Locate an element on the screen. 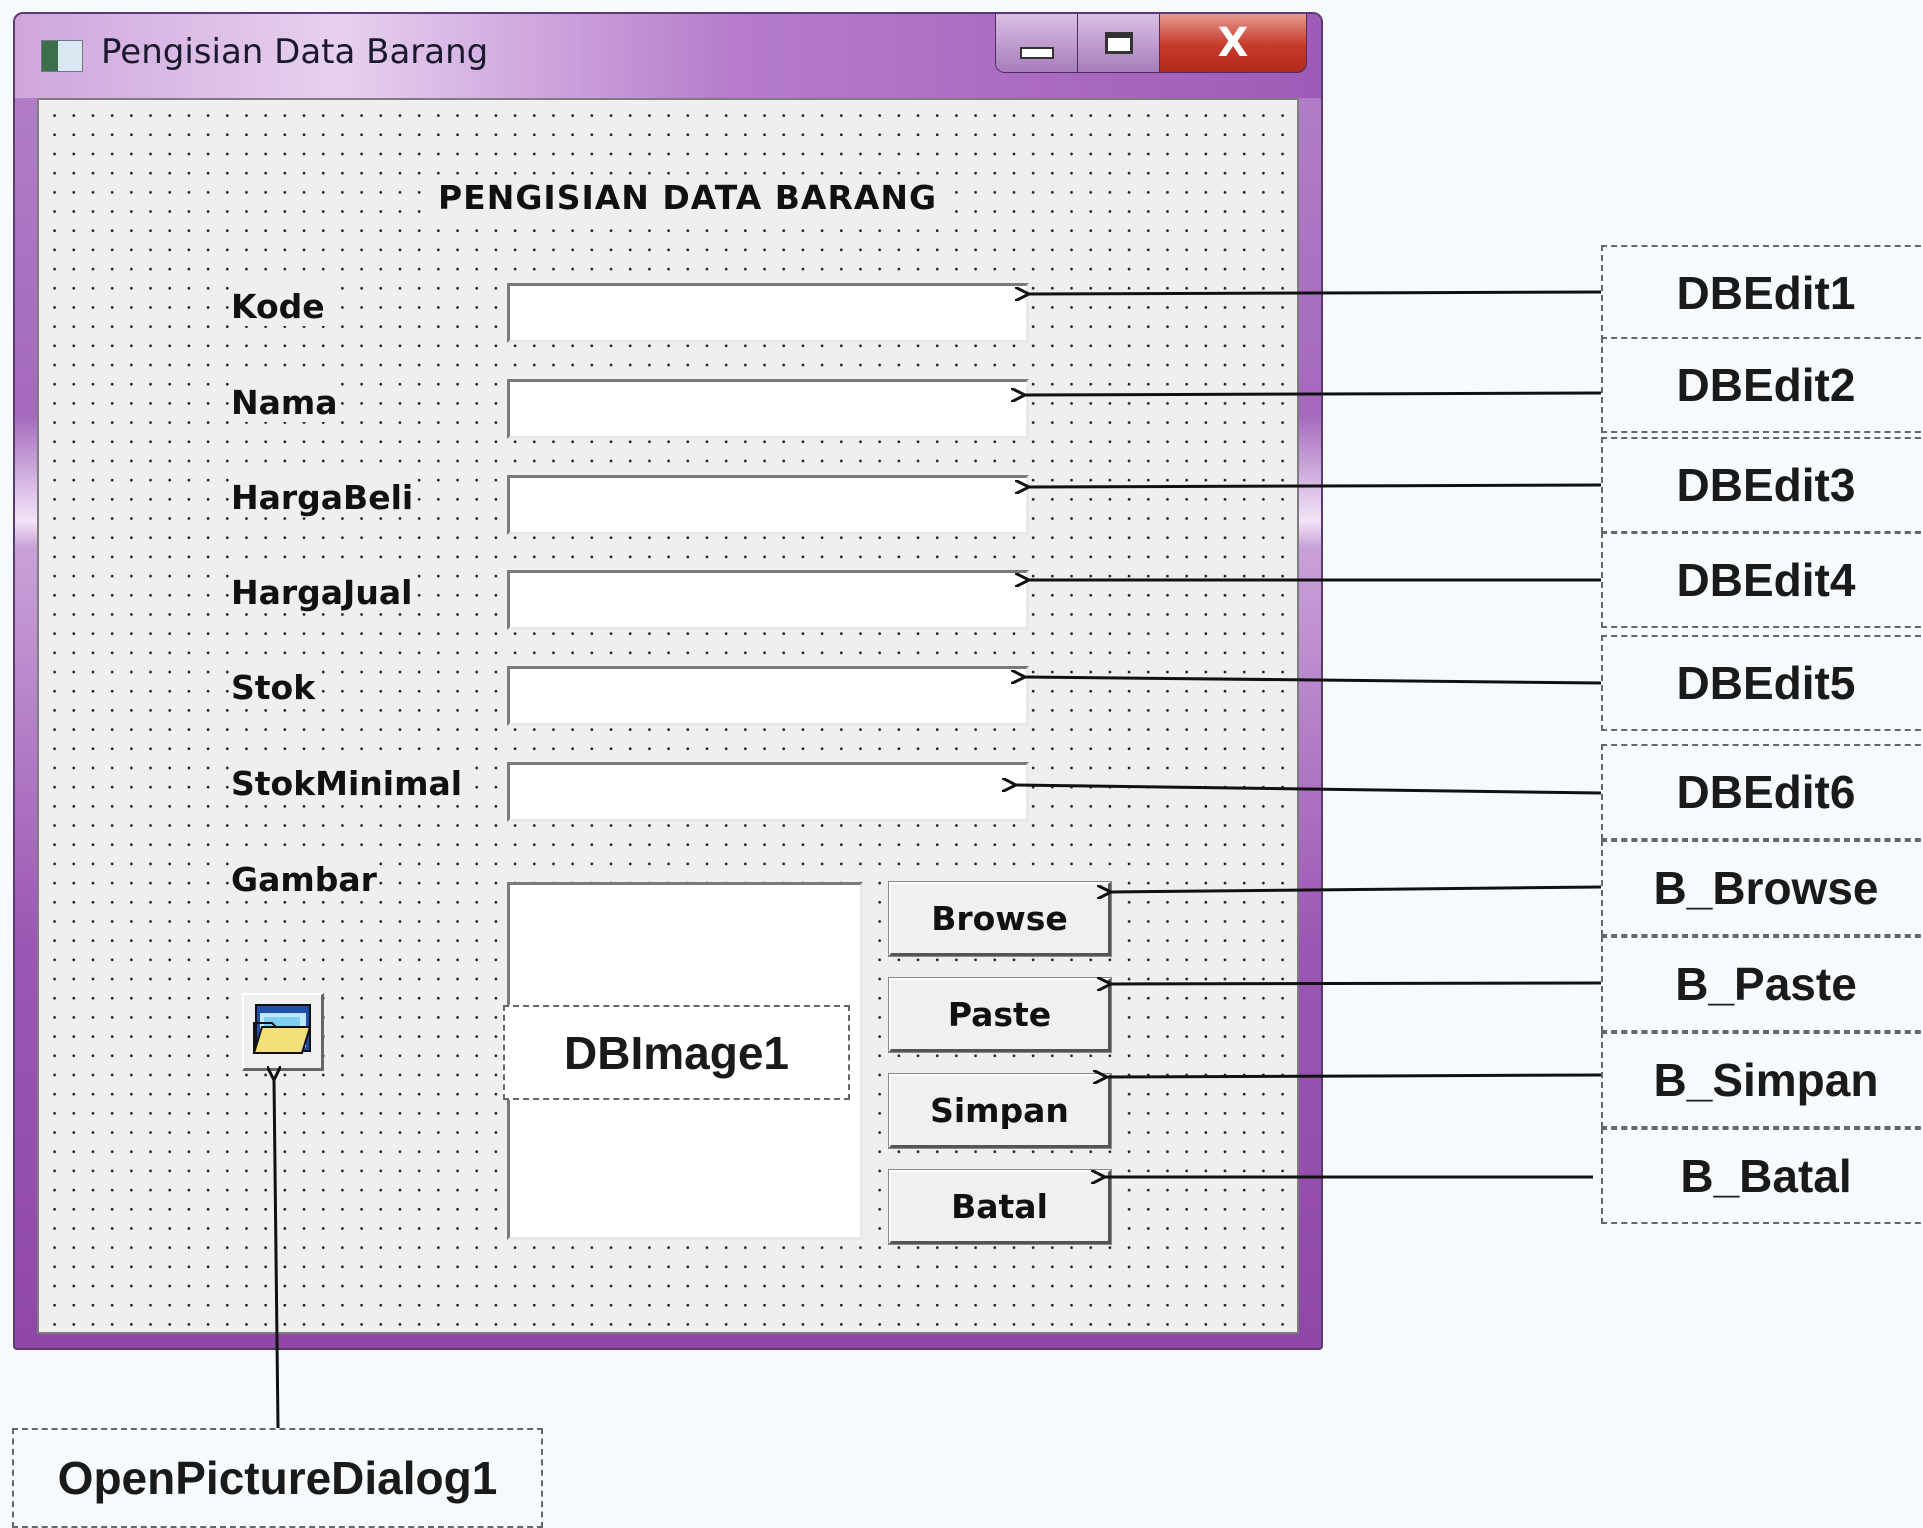  dbedit5-stok-field is located at coordinates (768, 696).